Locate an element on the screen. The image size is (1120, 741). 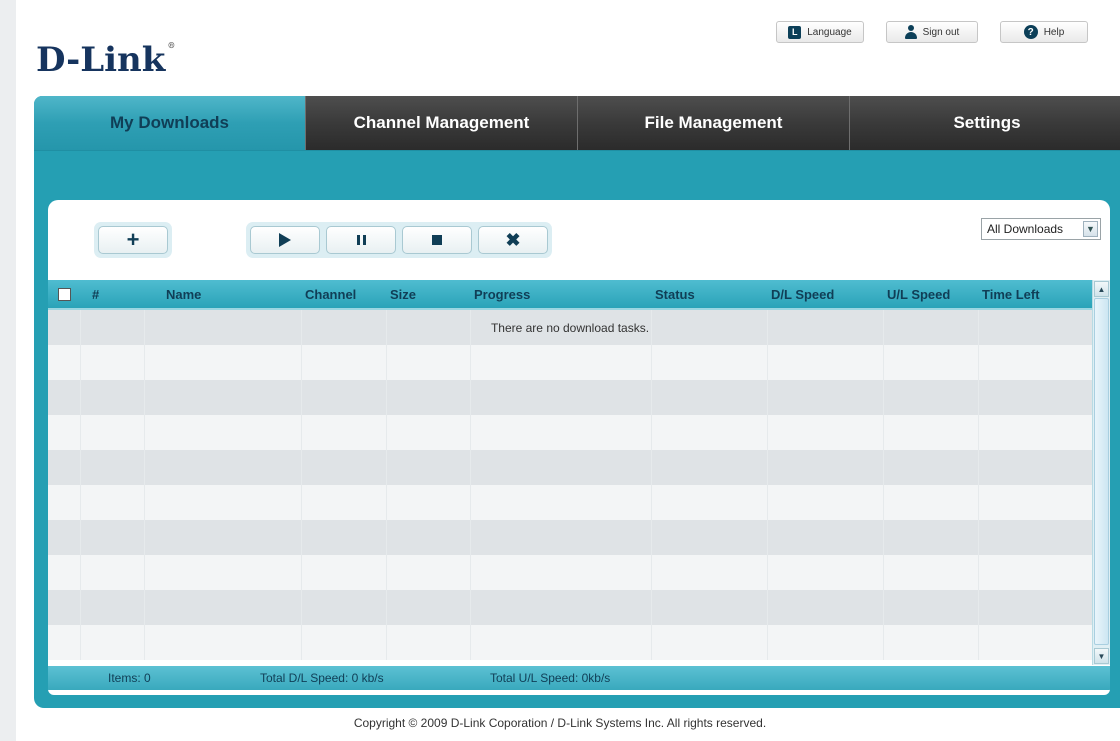
empty-table-message: There are no download tasks. is located at coordinates (570, 327).